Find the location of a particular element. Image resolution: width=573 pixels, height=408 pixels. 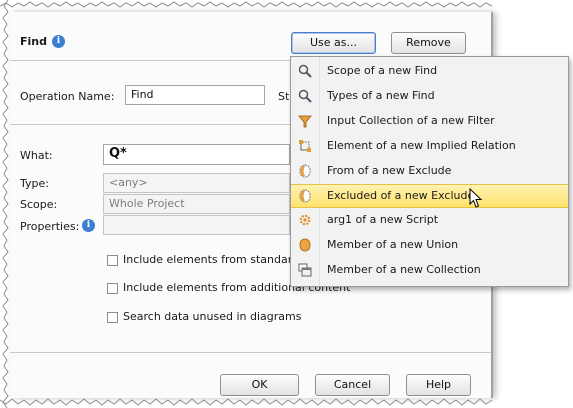

mouse-pointer-icon is located at coordinates (476, 198).